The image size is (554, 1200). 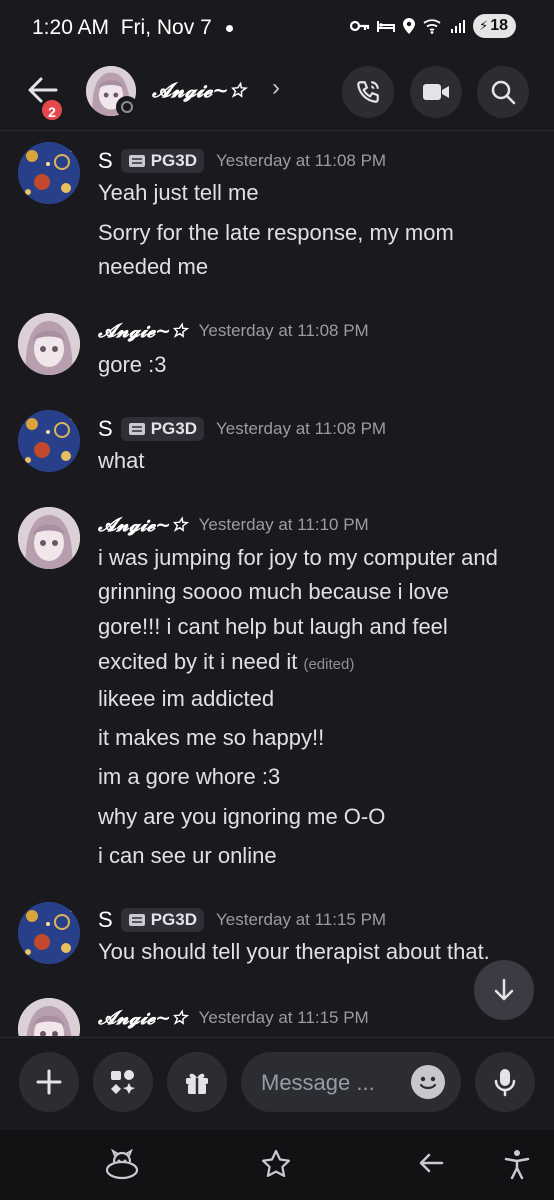 I want to click on gift-icon, so click(x=197, y=1083).